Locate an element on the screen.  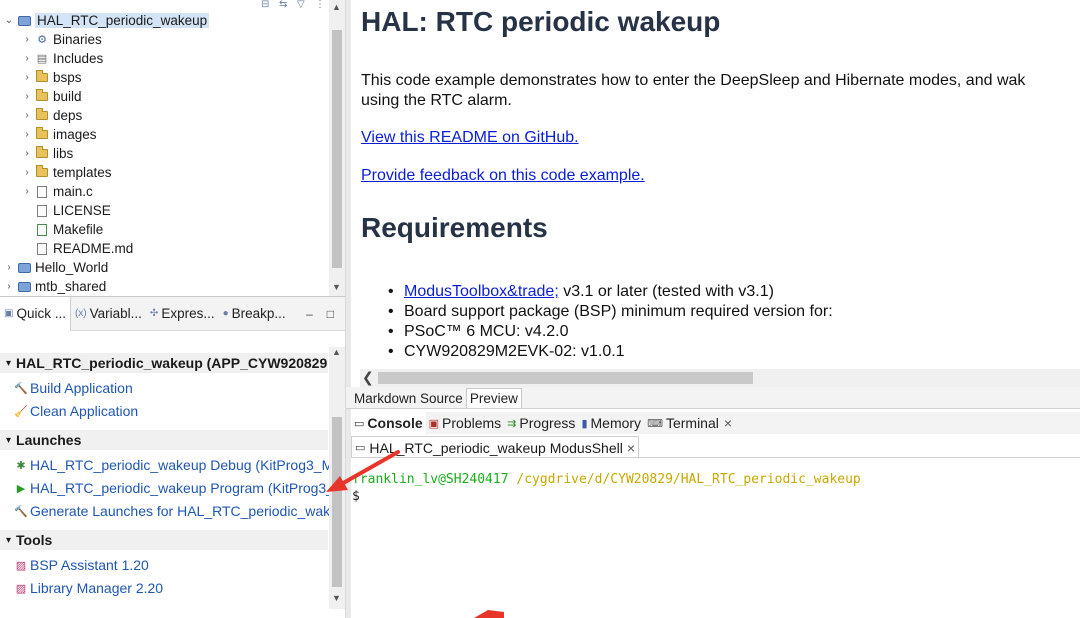
tab-label: Terminal is located at coordinates (692, 423).